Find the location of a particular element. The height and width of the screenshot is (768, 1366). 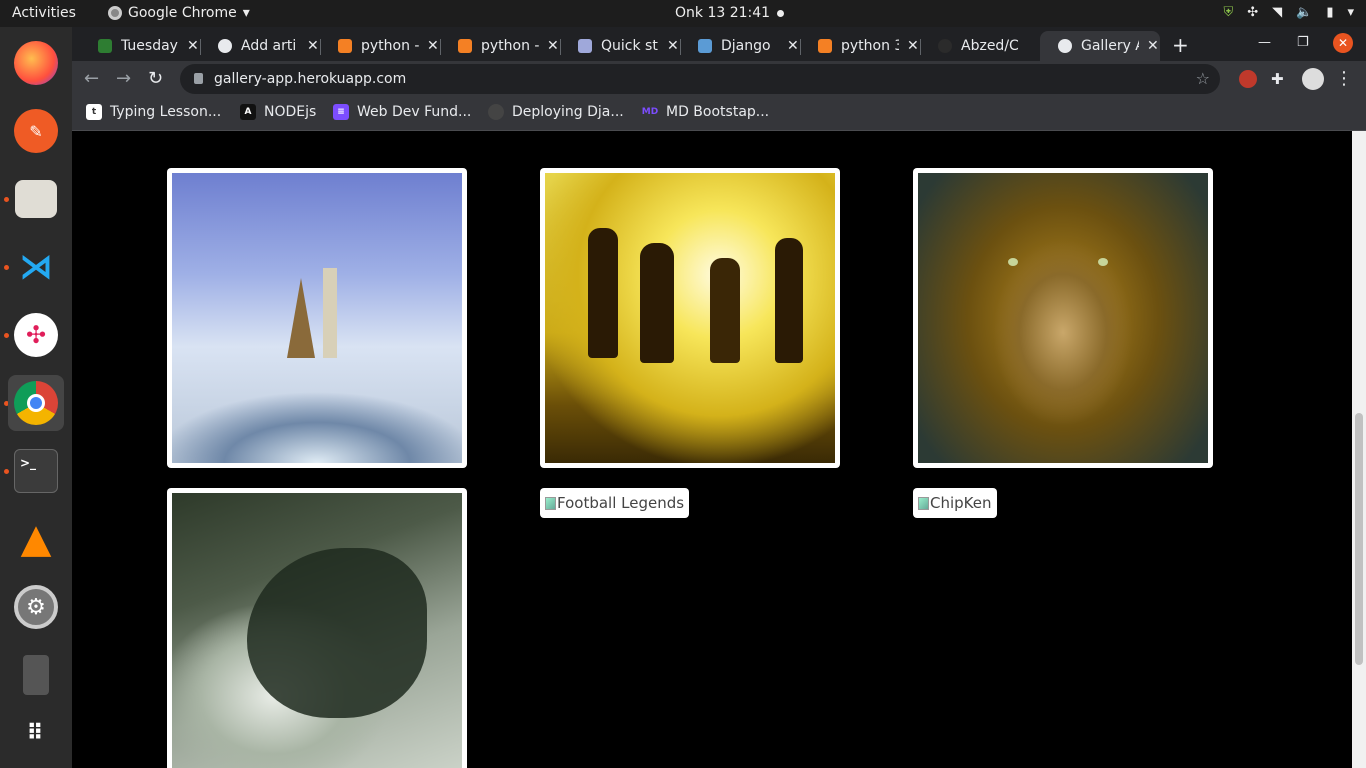

kebab-menu-icon: ⋮ is located at coordinates (1344, 78).